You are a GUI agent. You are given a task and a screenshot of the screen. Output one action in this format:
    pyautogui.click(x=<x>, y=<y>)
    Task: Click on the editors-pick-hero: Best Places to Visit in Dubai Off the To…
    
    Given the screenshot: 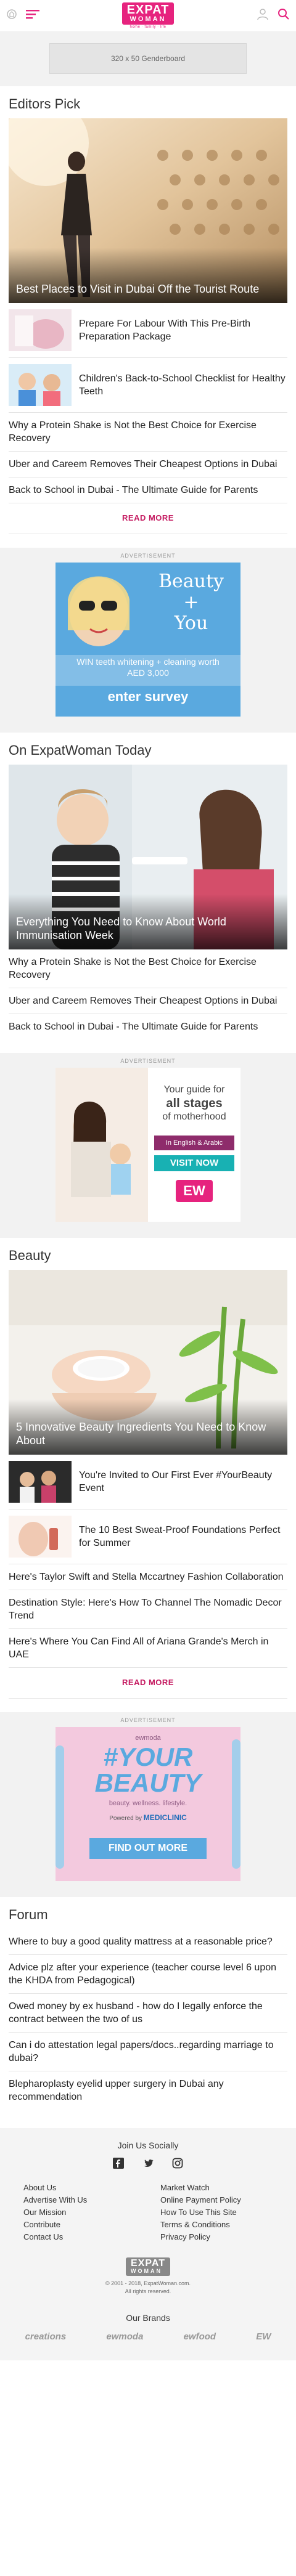 What is the action you would take?
    pyautogui.click(x=148, y=210)
    